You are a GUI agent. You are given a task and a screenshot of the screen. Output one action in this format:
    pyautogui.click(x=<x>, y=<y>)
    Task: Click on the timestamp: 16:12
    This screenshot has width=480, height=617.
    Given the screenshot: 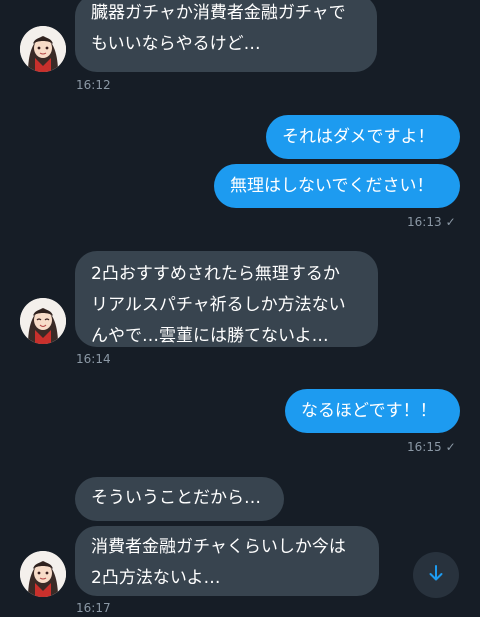 What is the action you would take?
    pyautogui.click(x=93, y=85)
    